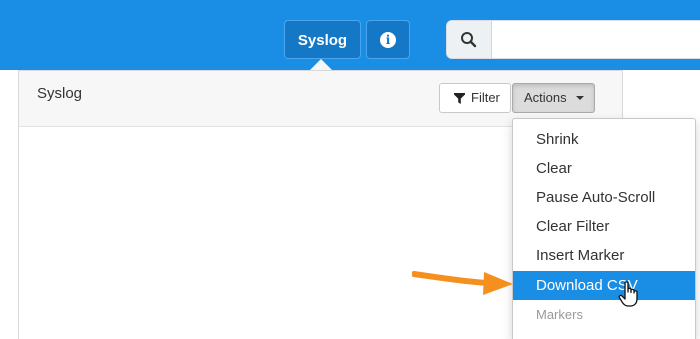 The height and width of the screenshot is (339, 700). I want to click on info-icon: i, so click(388, 40).